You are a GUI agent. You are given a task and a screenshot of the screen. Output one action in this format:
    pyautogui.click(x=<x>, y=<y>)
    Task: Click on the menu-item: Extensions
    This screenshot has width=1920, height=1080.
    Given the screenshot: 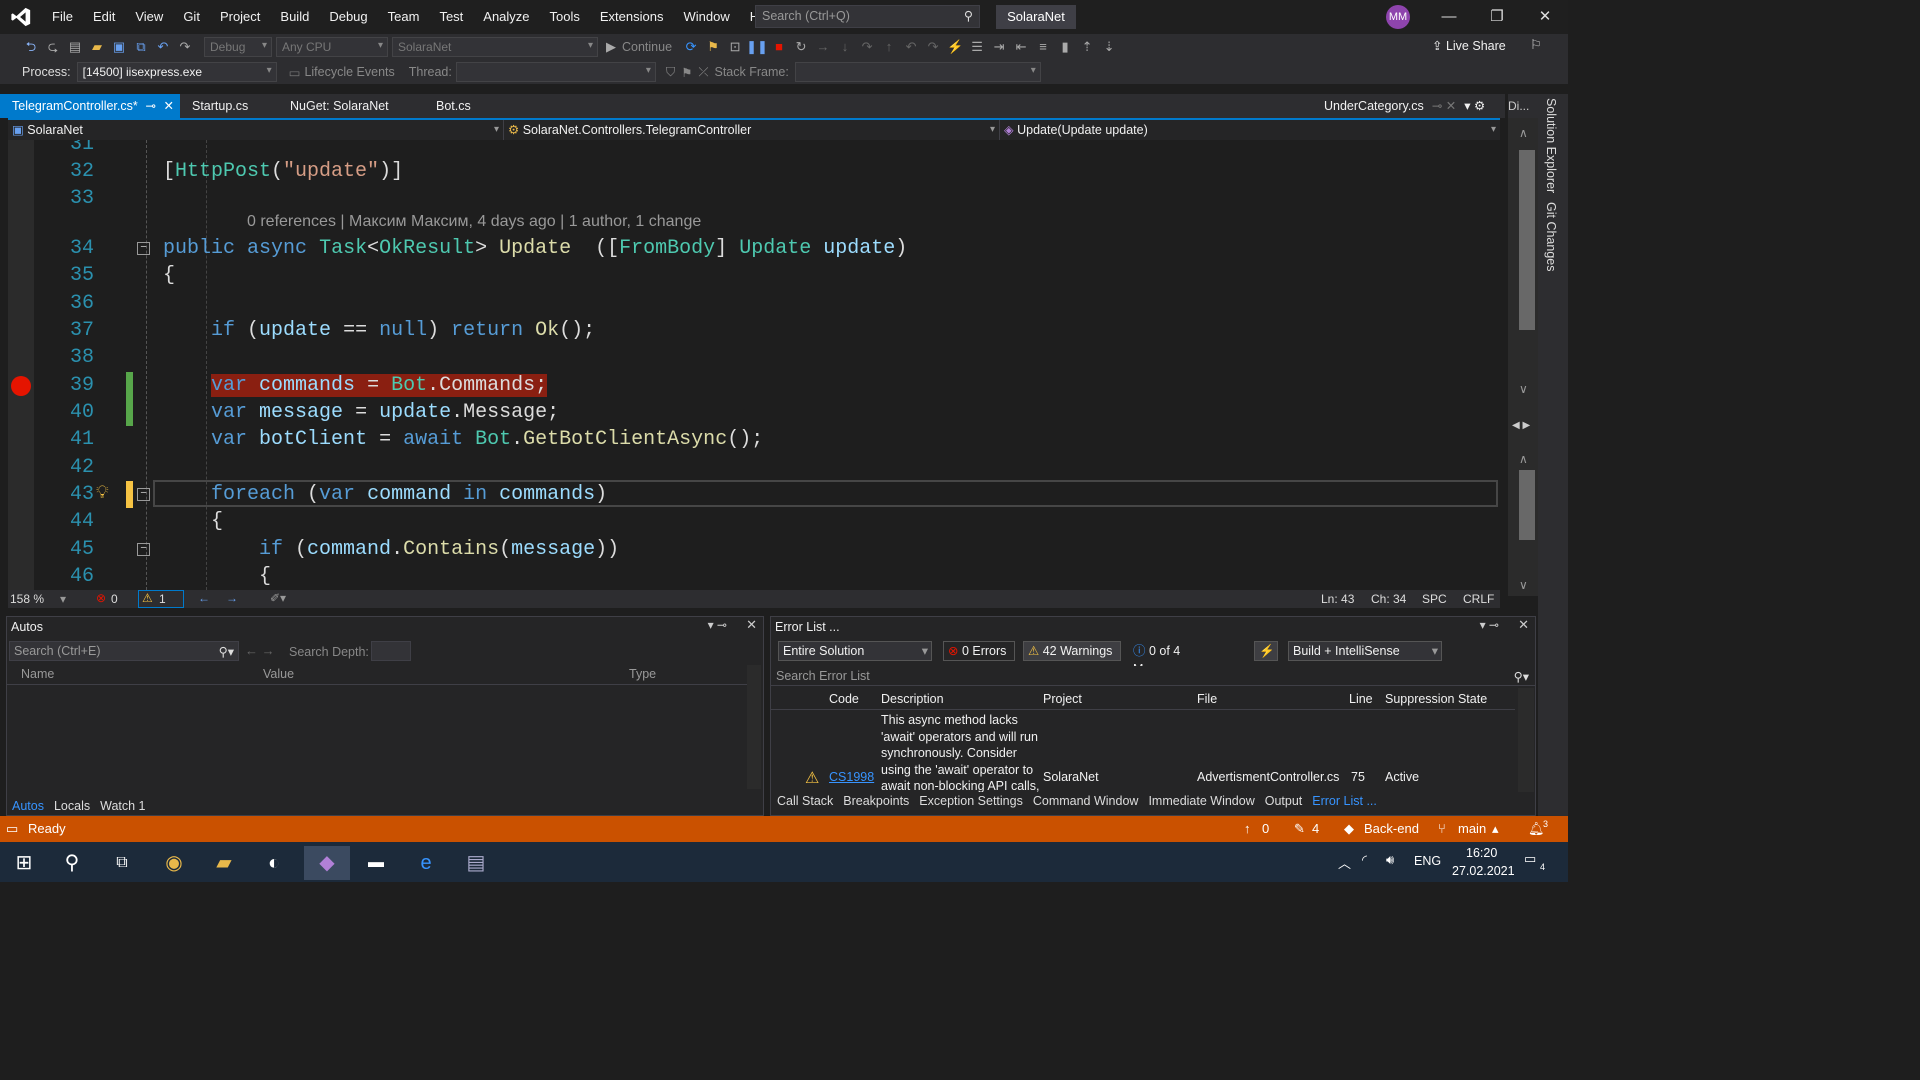 What is the action you would take?
    pyautogui.click(x=632, y=17)
    